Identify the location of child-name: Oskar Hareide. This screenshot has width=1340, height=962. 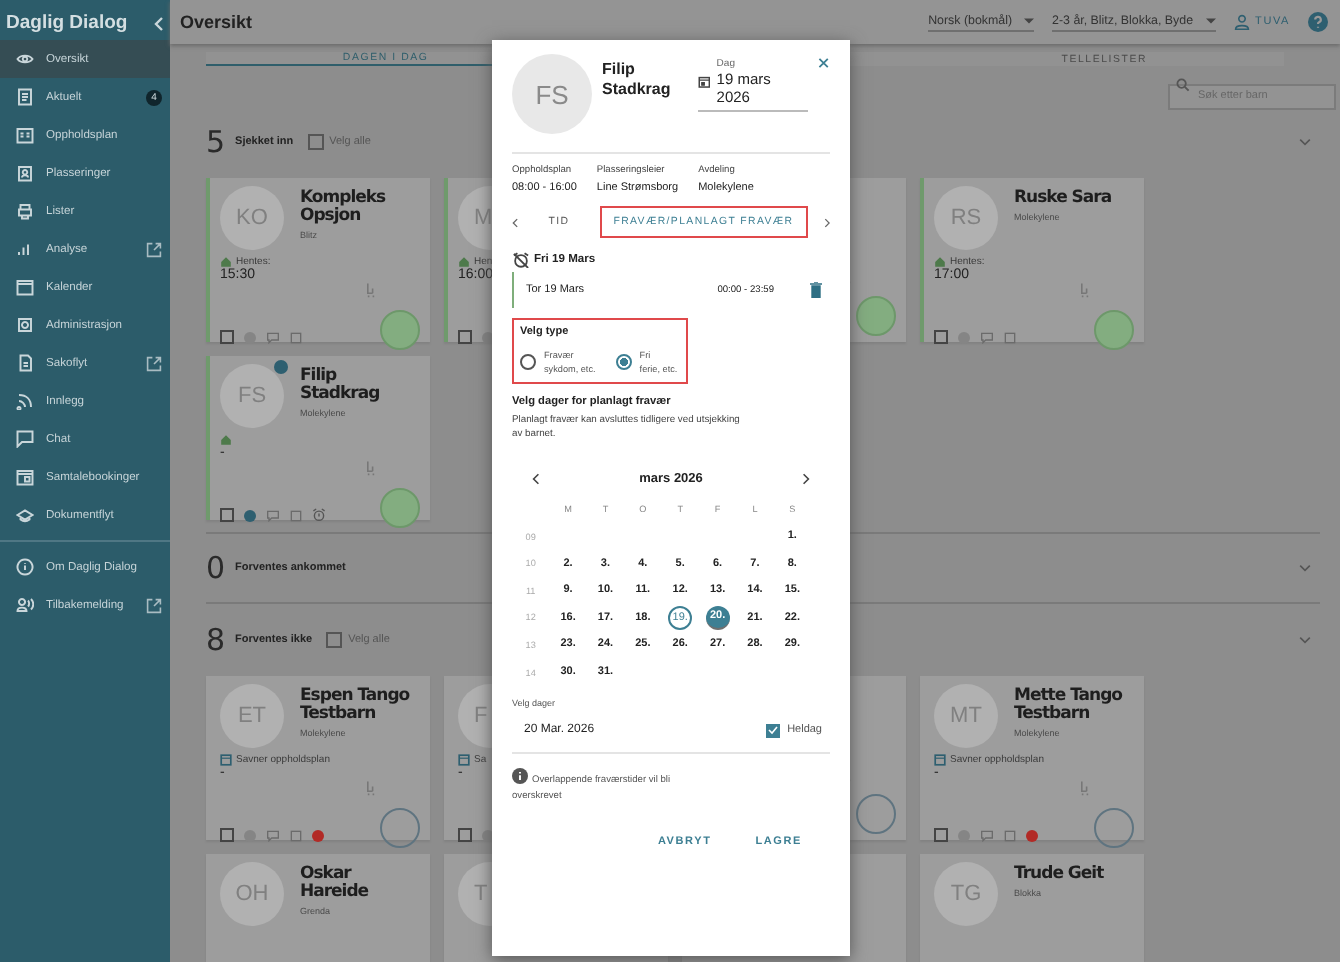
(335, 884).